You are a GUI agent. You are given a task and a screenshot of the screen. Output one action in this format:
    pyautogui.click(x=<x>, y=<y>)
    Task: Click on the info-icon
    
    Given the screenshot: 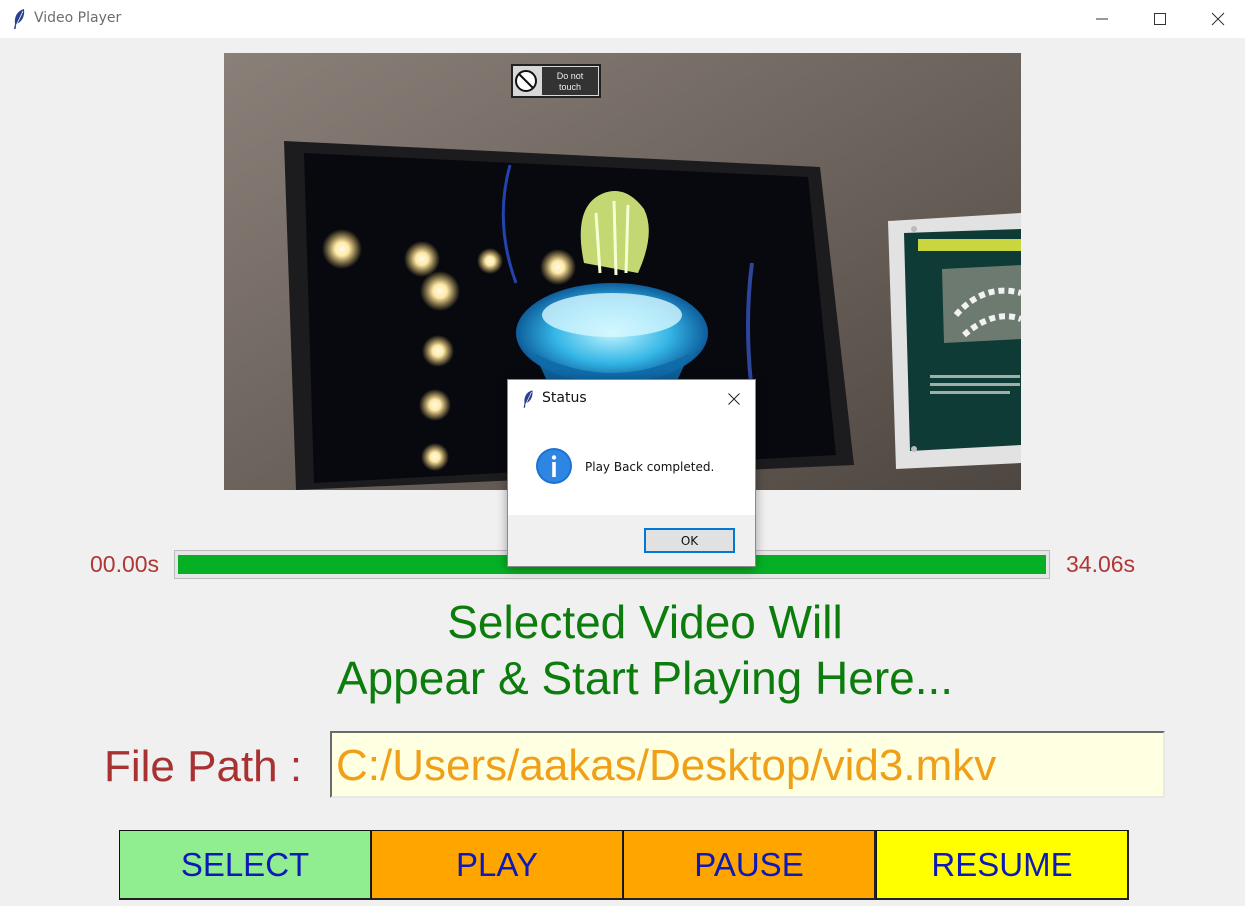 What is the action you would take?
    pyautogui.click(x=554, y=466)
    